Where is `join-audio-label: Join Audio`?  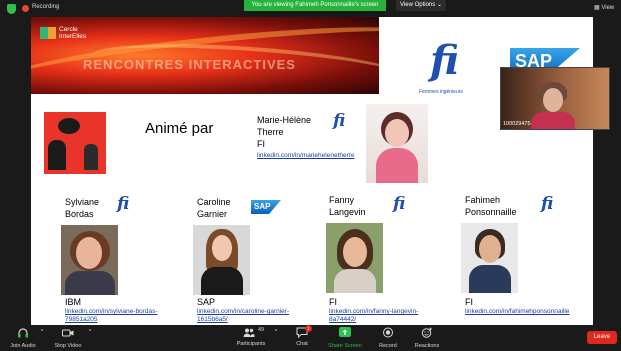 join-audio-label: Join Audio is located at coordinates (23, 346).